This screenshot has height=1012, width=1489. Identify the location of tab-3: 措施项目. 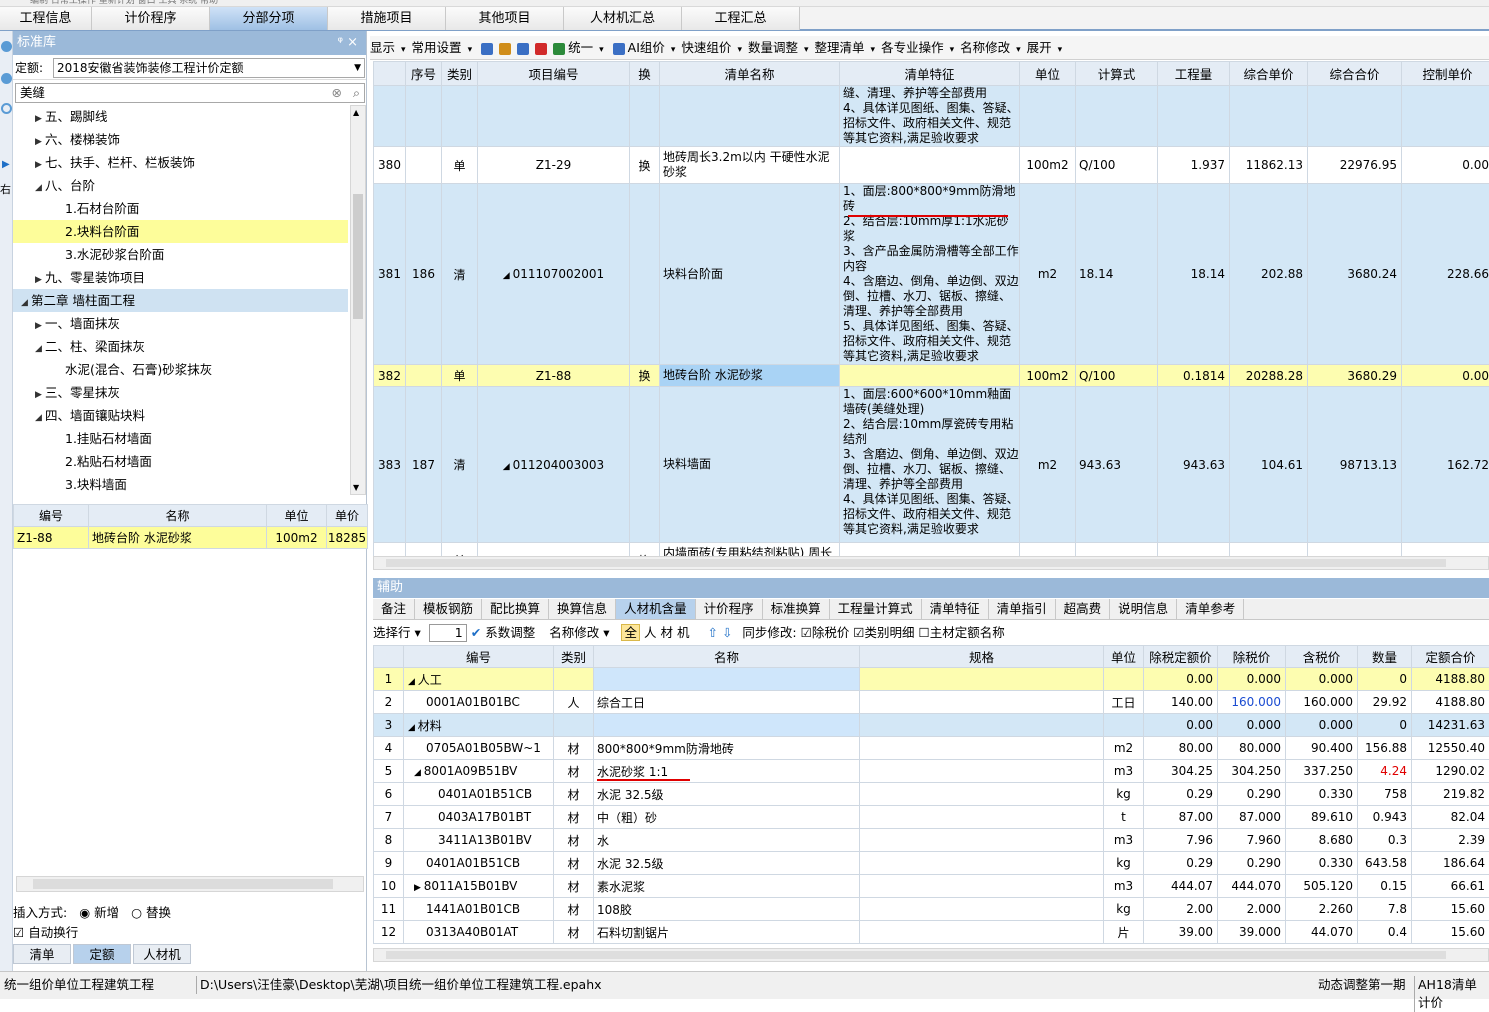
(387, 18).